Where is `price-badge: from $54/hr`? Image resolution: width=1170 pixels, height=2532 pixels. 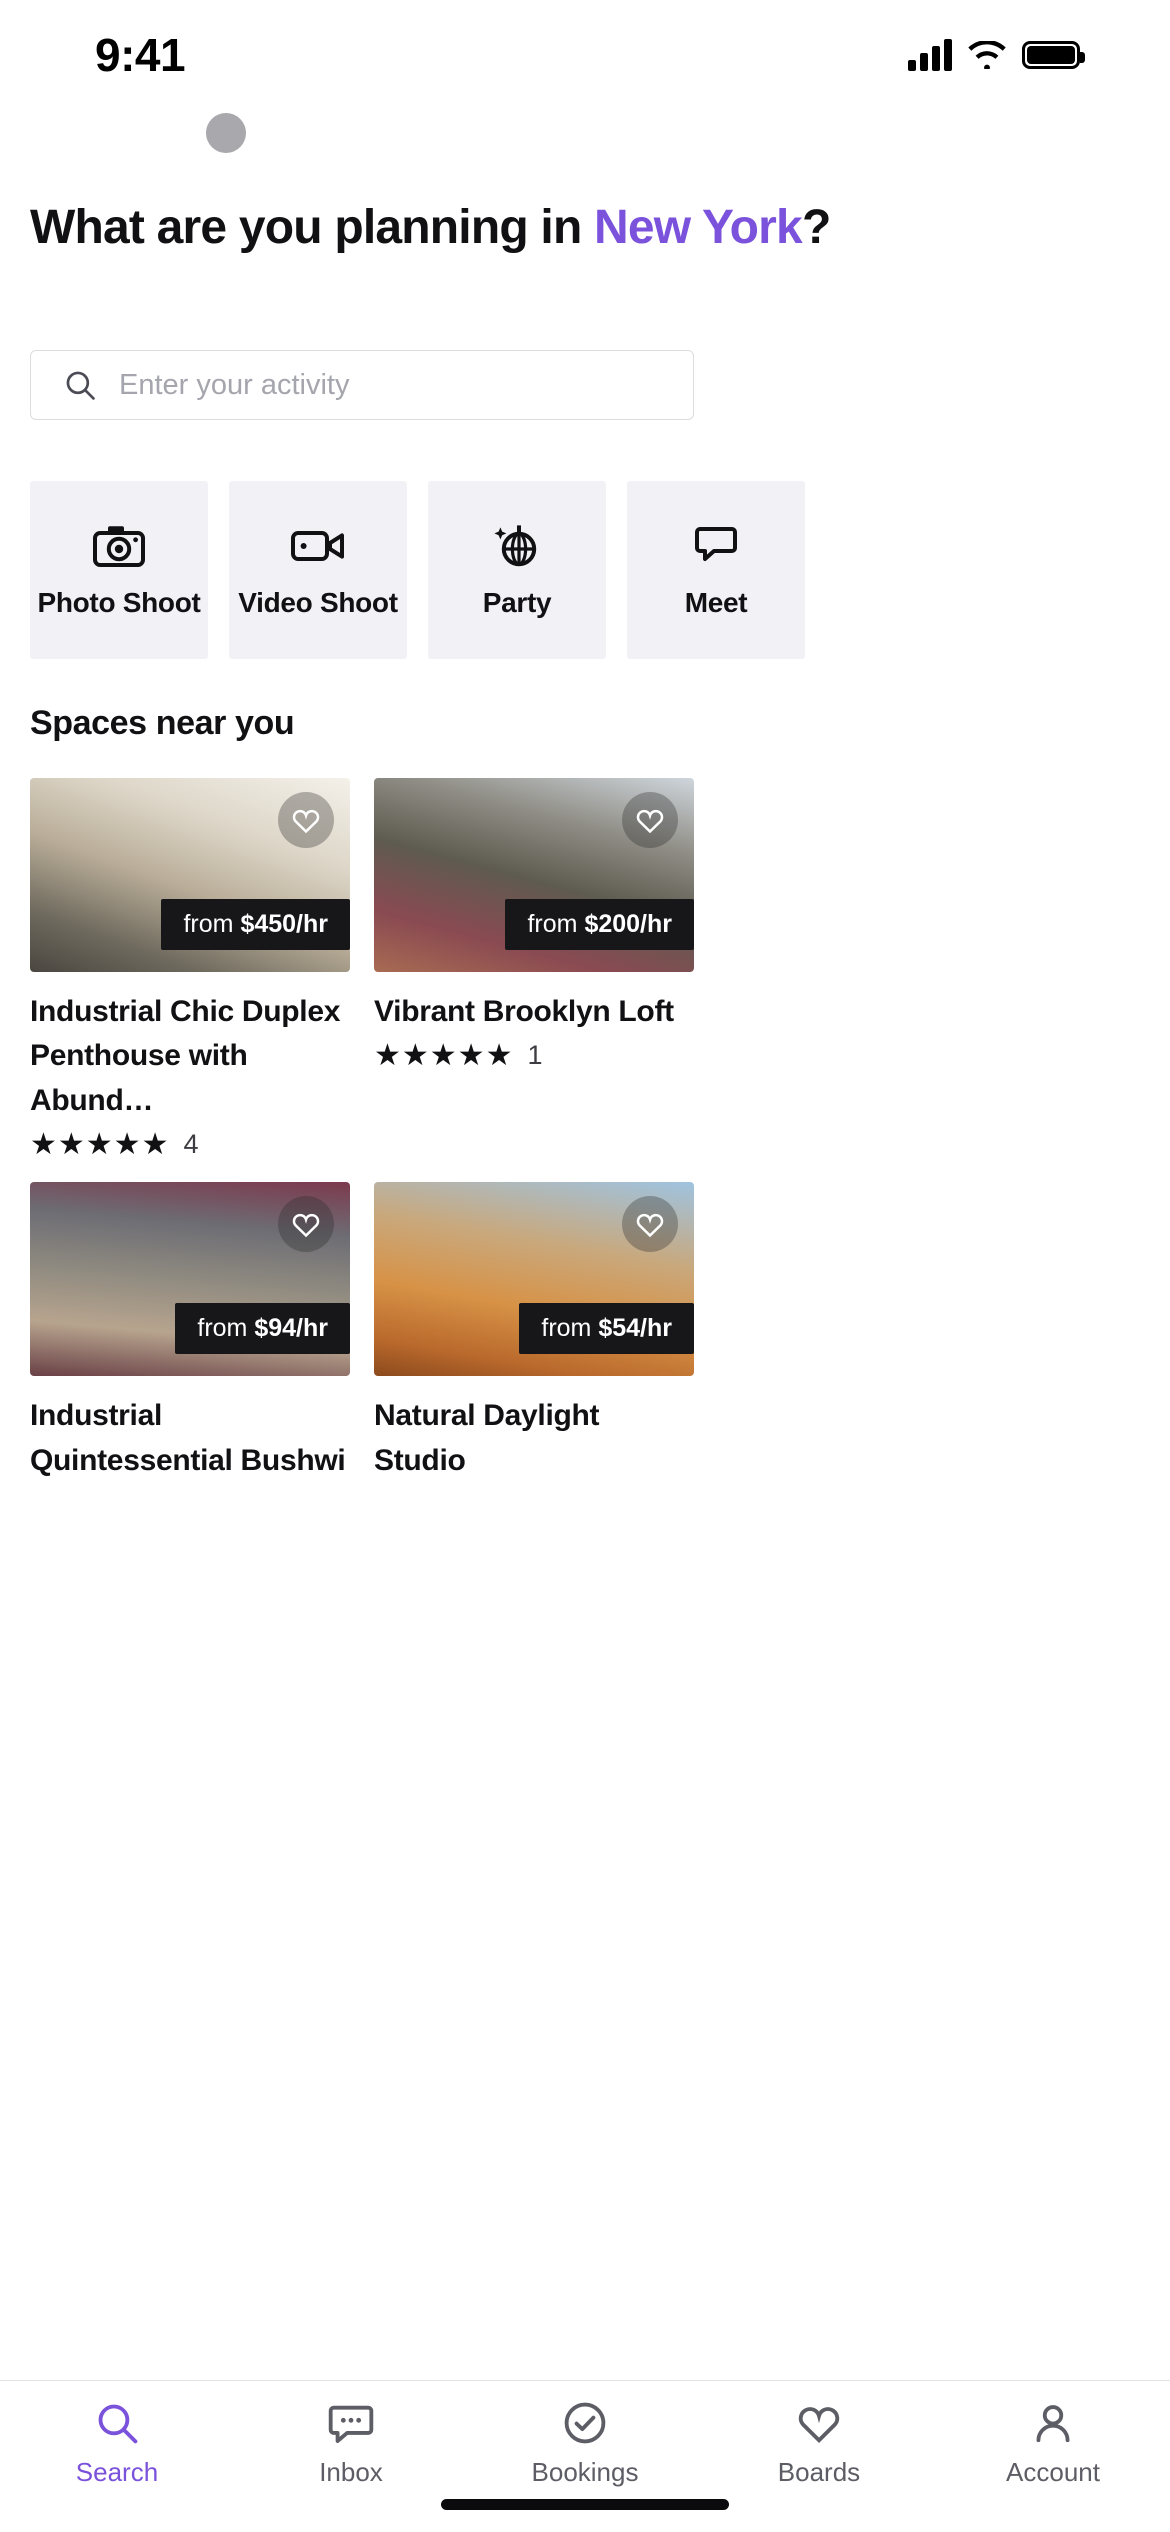
price-badge: from $54/hr is located at coordinates (606, 1329).